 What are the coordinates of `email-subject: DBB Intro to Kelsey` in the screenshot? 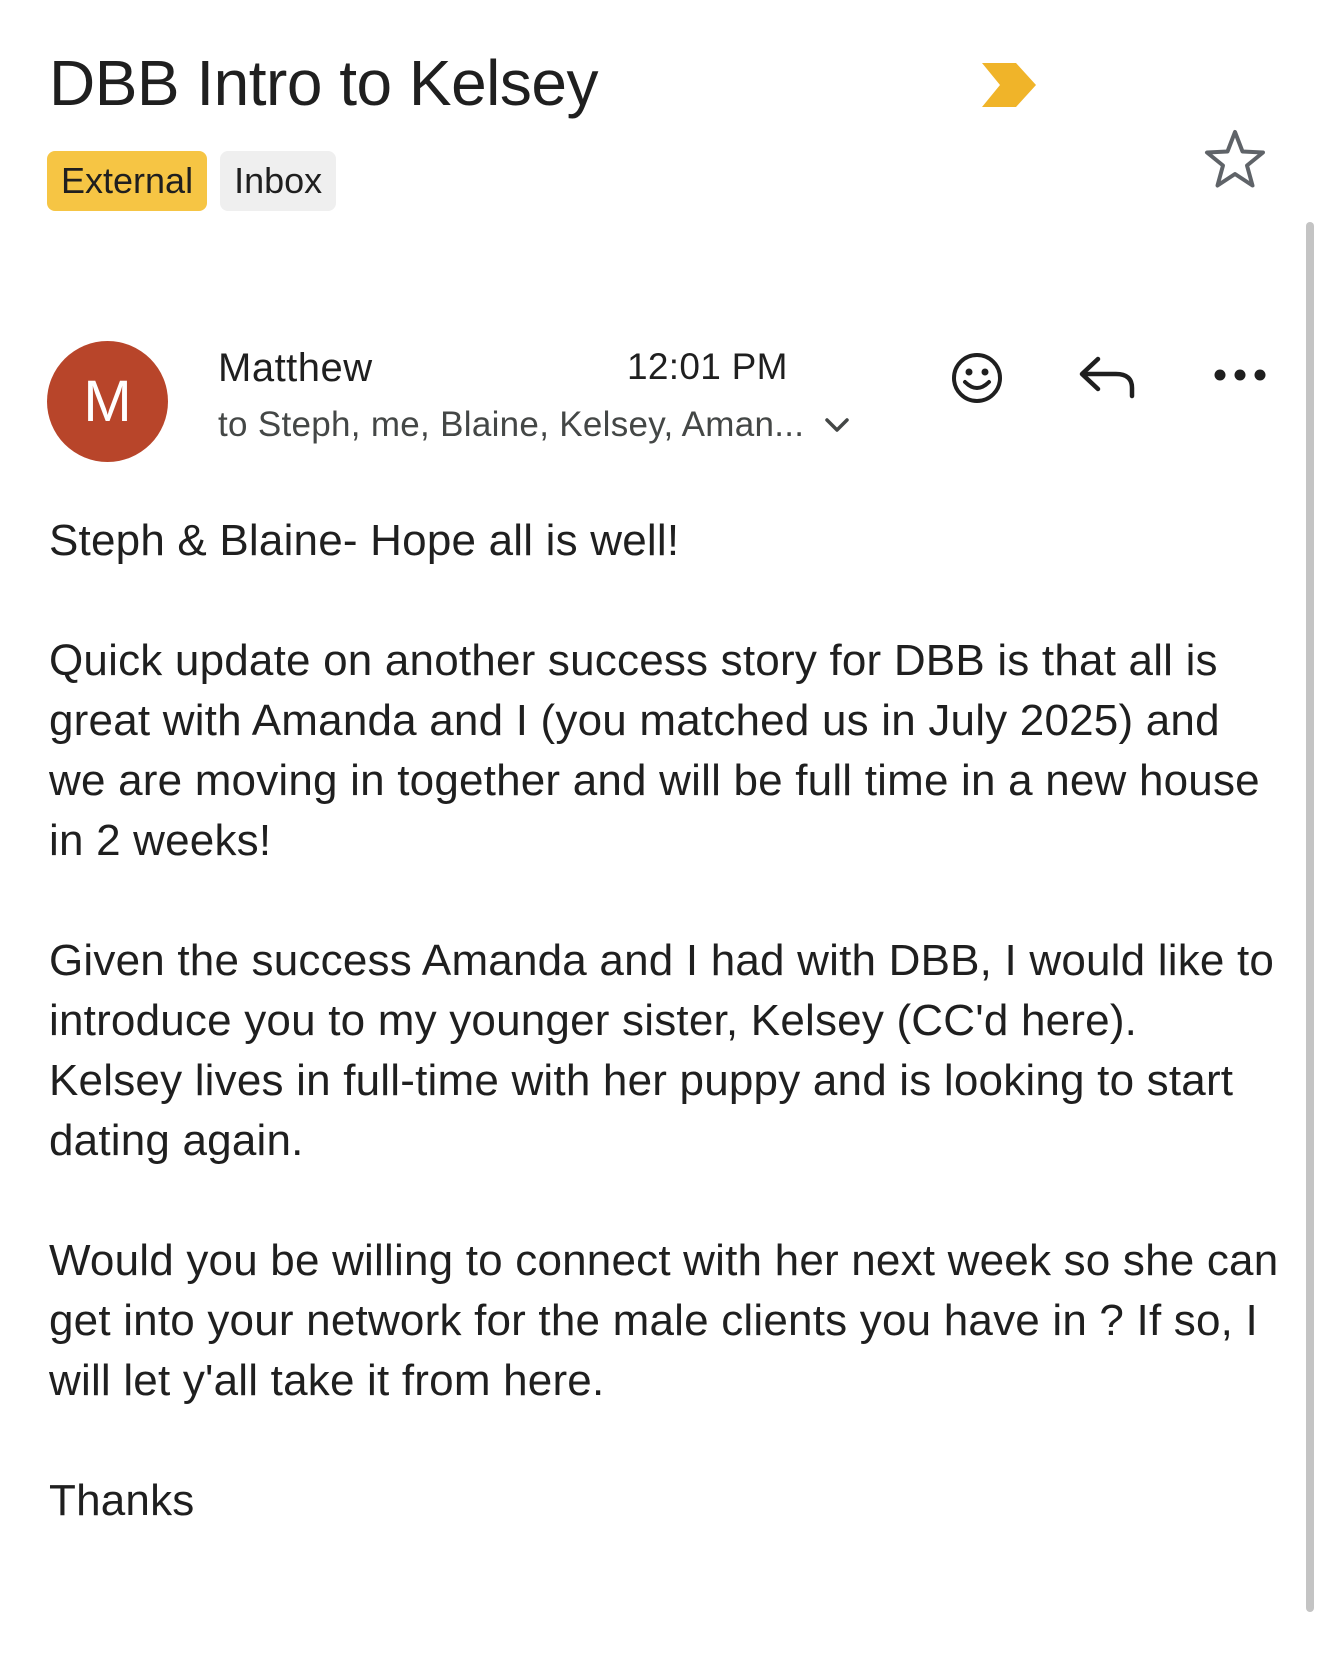 It's located at (323, 83).